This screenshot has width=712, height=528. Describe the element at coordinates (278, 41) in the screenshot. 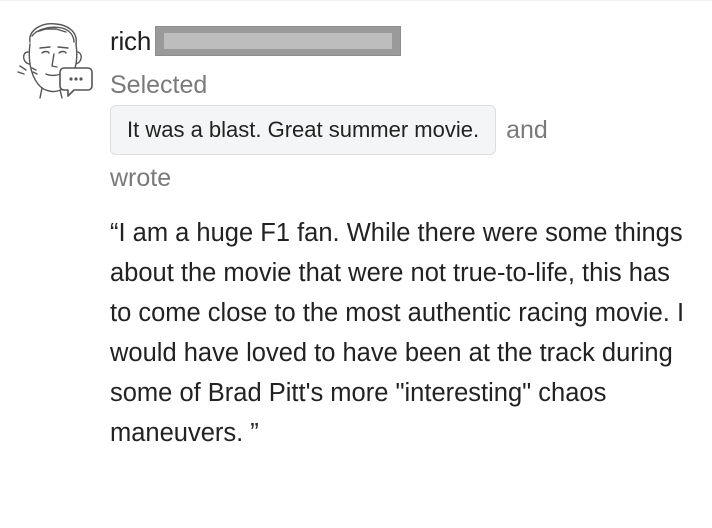

I see `redacted-name-block` at that location.